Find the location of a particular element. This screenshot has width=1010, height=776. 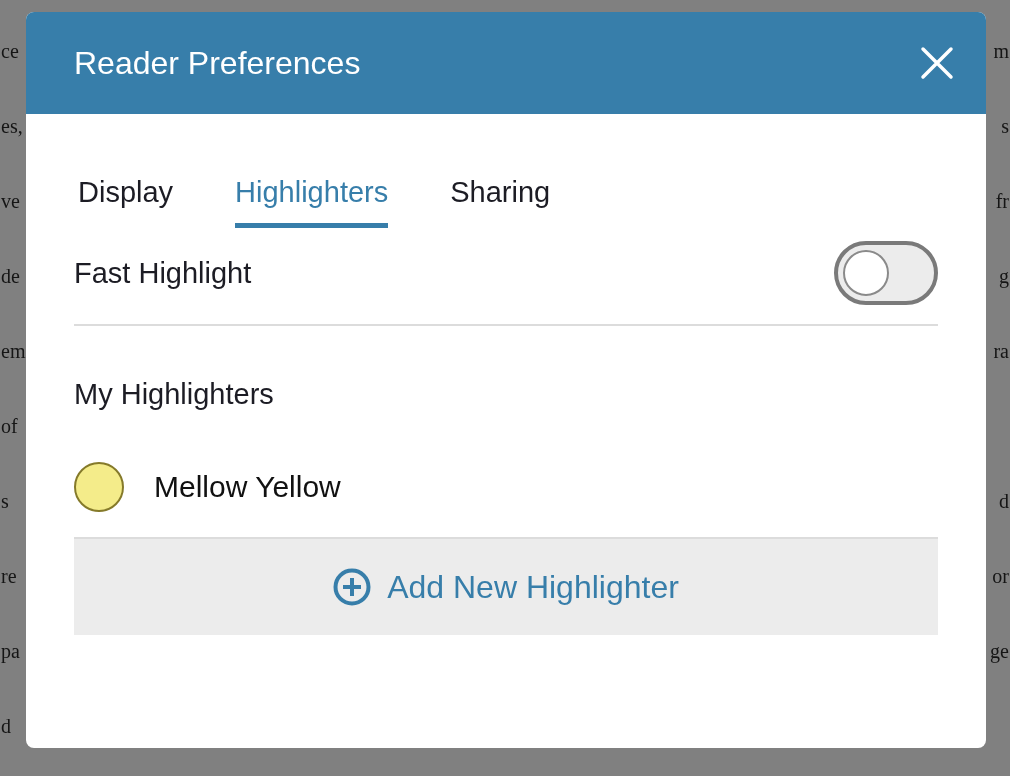

background-text: m is located at coordinates (1001, 51).